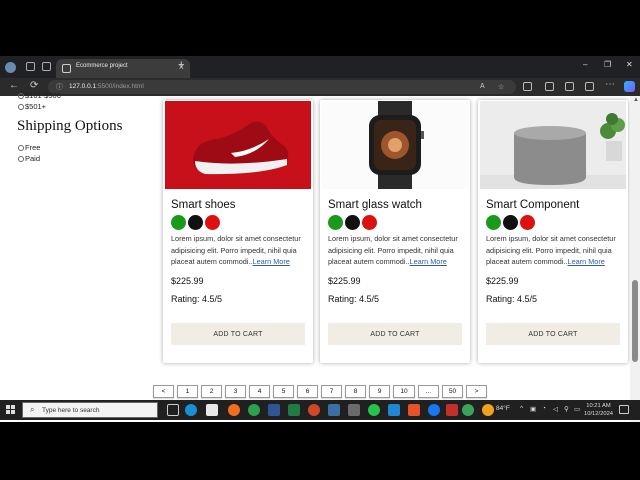 Image resolution: width=640 pixels, height=480 pixels. I want to click on shipping-option-paid: Paid, so click(29, 158).